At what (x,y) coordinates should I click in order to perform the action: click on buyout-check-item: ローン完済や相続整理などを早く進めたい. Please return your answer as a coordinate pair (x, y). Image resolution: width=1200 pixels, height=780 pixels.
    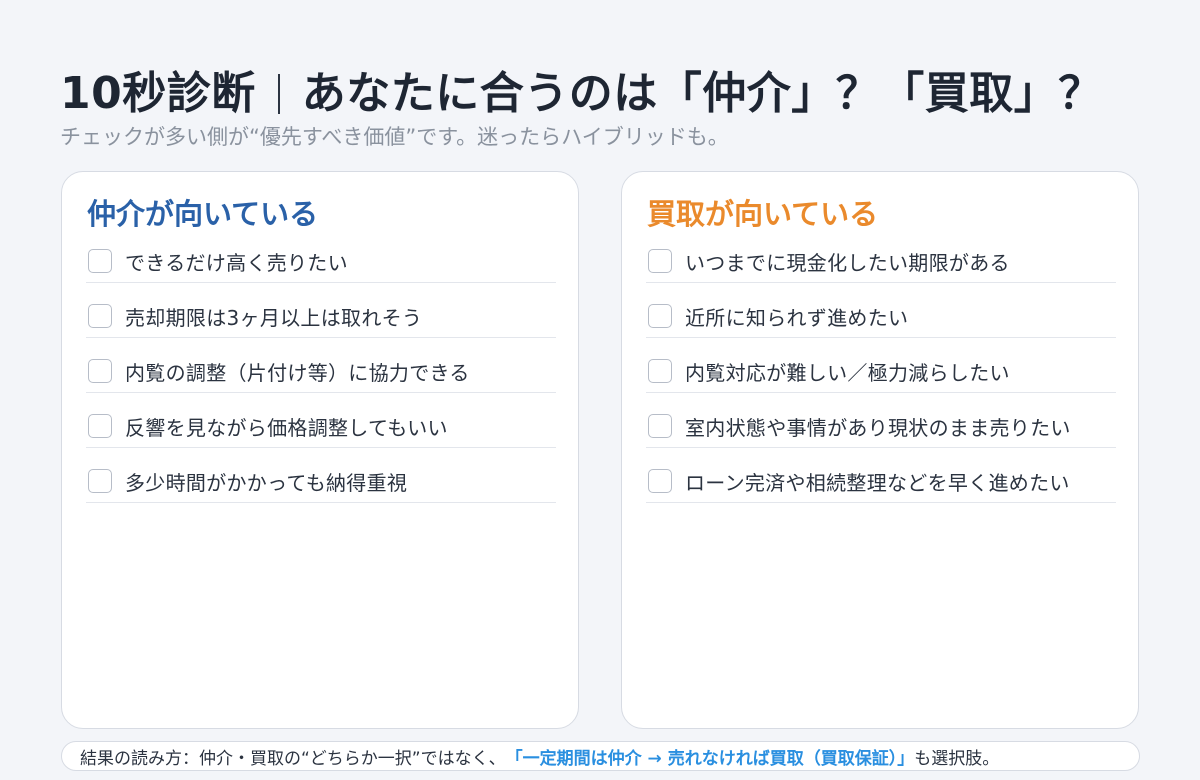
    Looking at the image, I should click on (881, 475).